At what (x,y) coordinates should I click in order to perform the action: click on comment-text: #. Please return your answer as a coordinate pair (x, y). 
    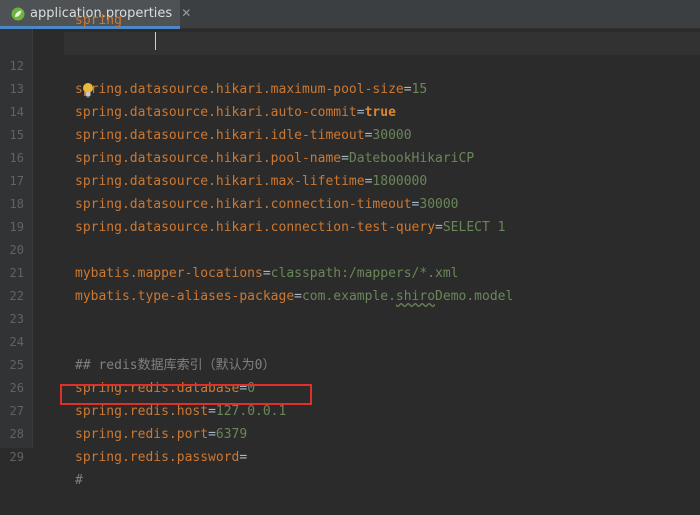
    Looking at the image, I should click on (79, 480).